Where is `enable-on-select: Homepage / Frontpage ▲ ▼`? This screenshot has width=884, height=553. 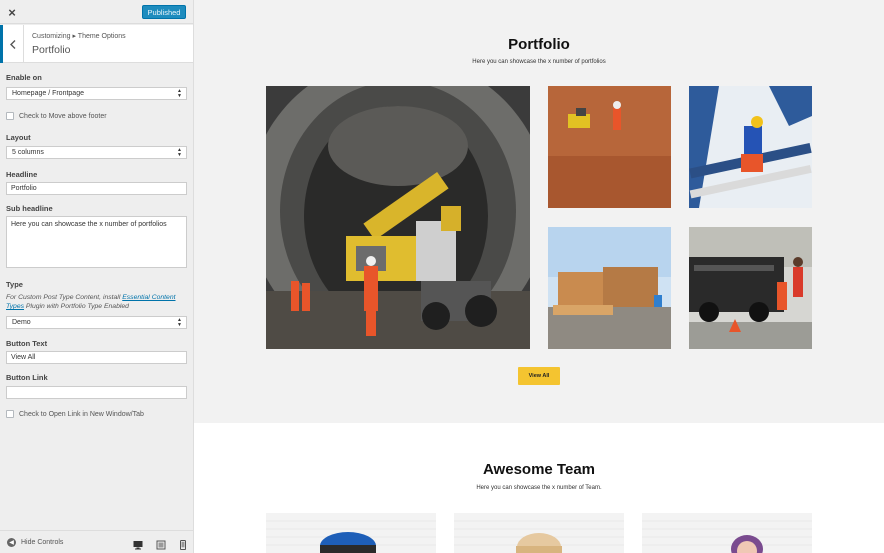
enable-on-select: Homepage / Frontpage ▲ ▼ is located at coordinates (96, 93).